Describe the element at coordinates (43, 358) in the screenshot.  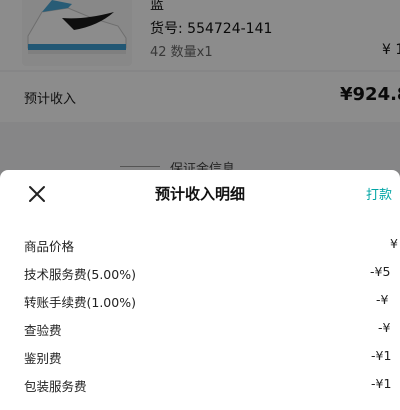
I see `fee-label: 鉴别费` at that location.